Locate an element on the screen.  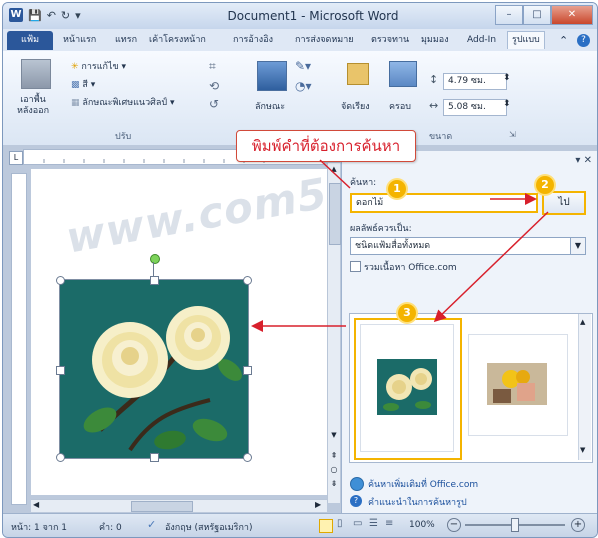
arrow-to-result is located at coordinates (491, 267).